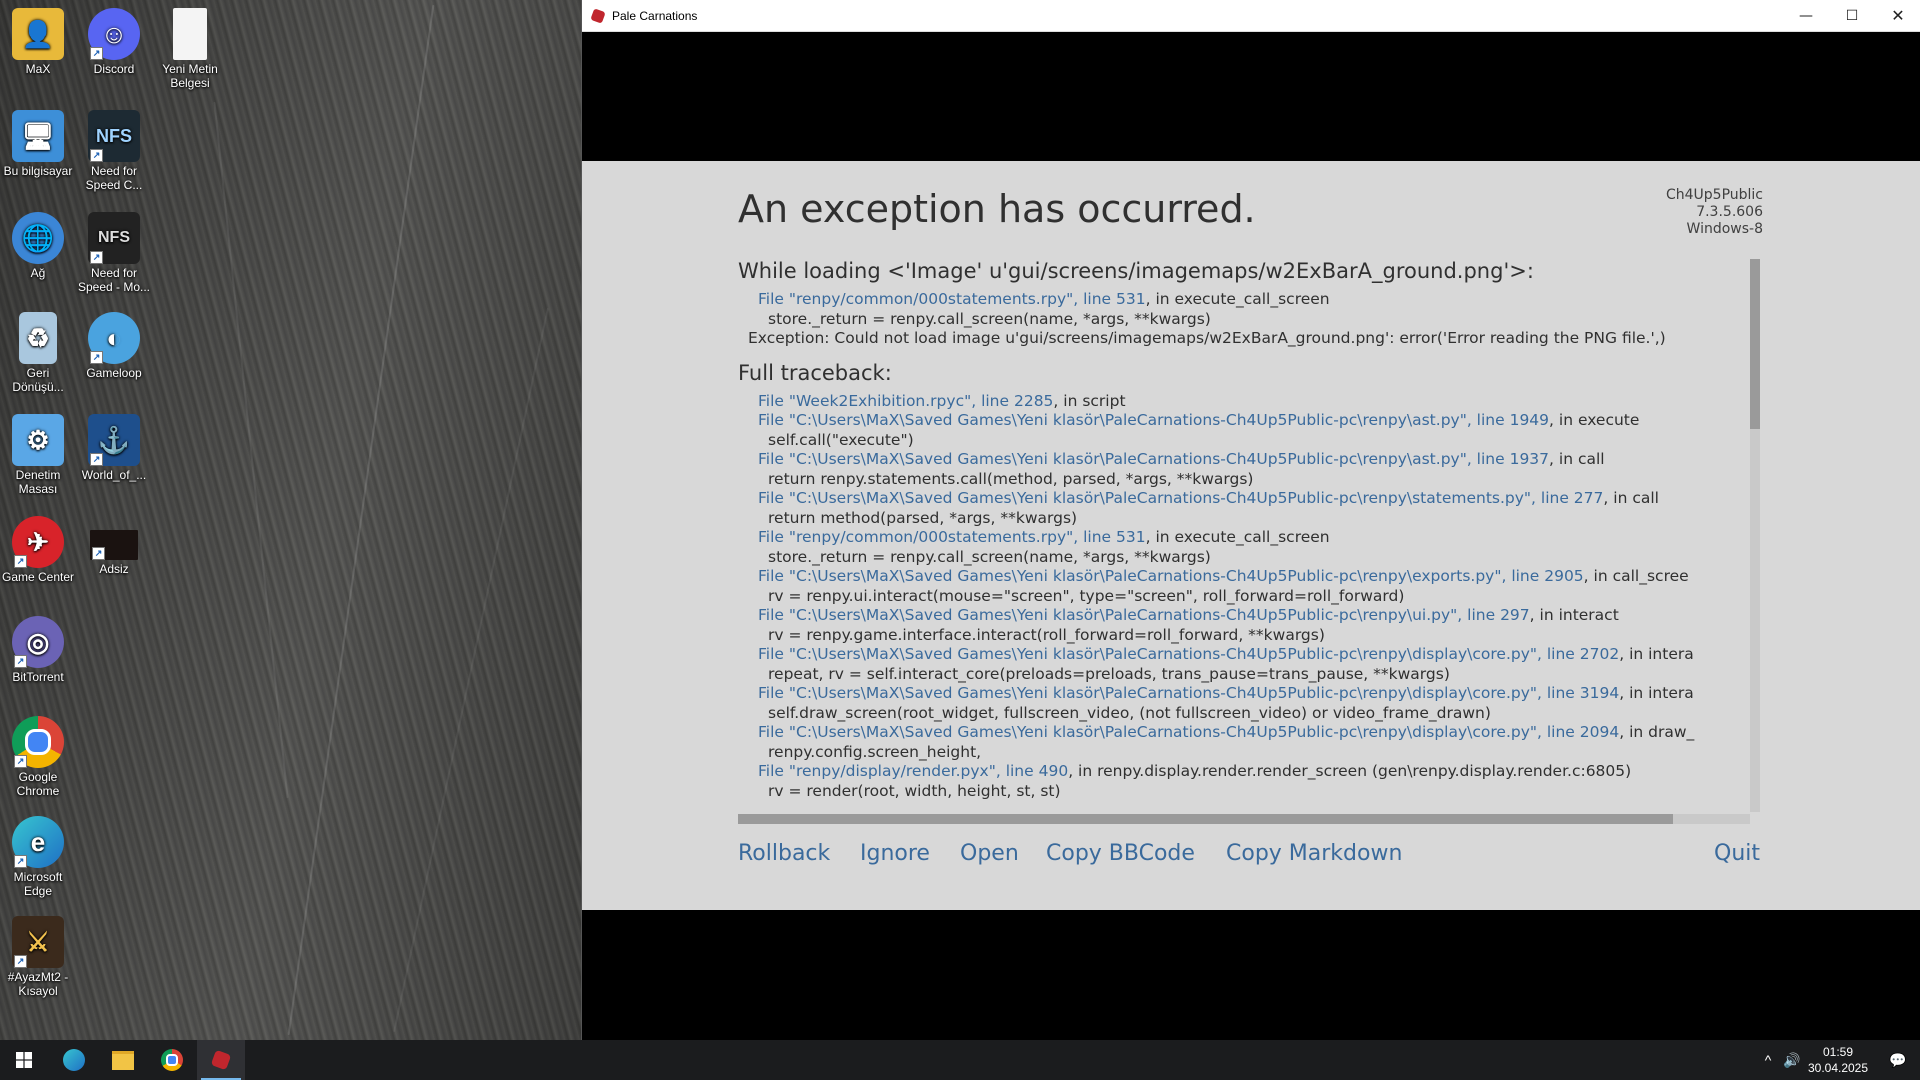 The width and height of the screenshot is (1920, 1080). I want to click on copy-bbcode-button: Copy BBCode, so click(1120, 853).